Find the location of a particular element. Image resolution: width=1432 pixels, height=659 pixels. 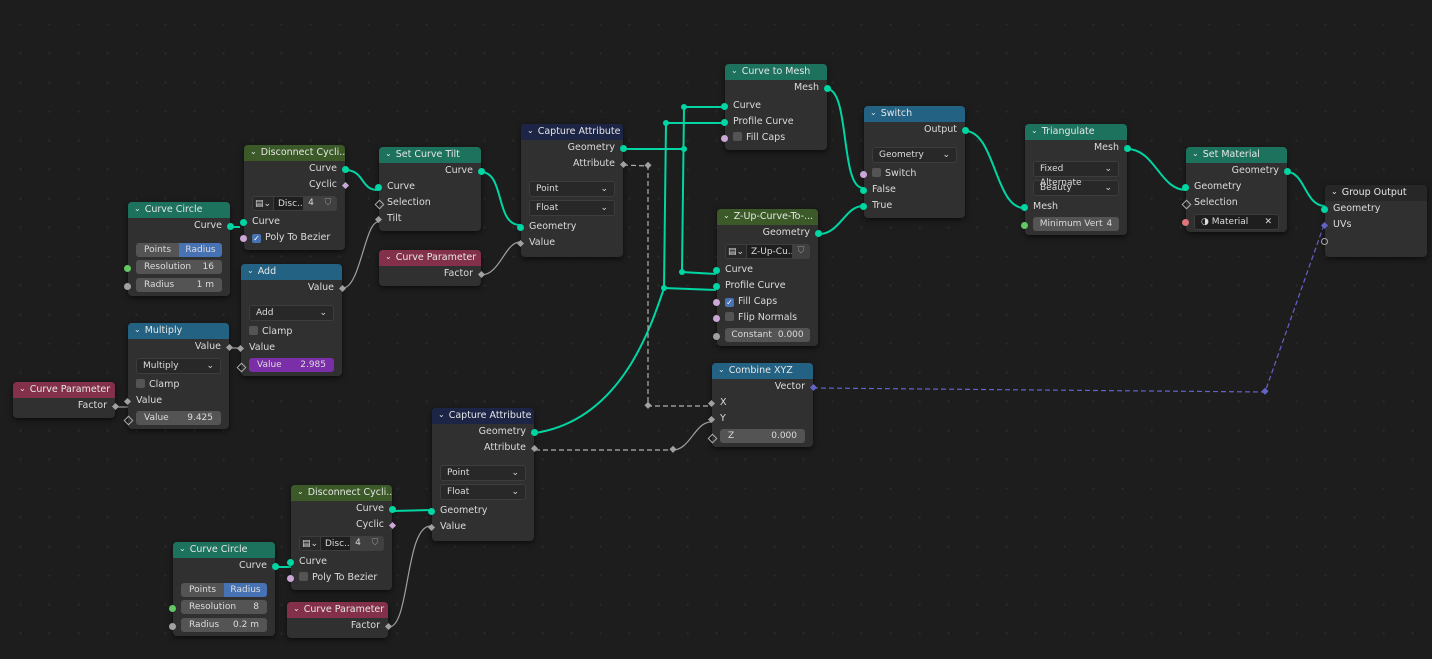

node-header: ⌄ Add is located at coordinates (291, 272).